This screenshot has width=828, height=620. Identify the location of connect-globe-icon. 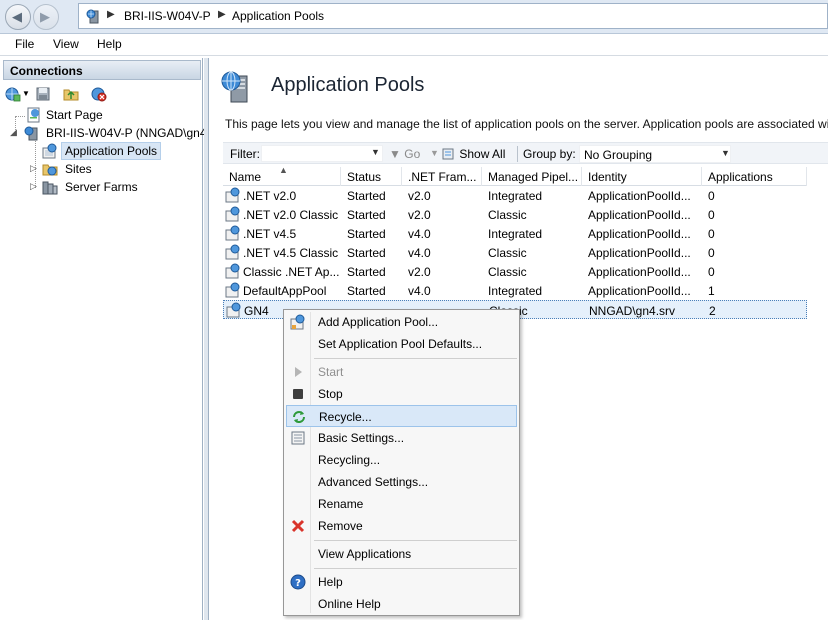
(13, 94).